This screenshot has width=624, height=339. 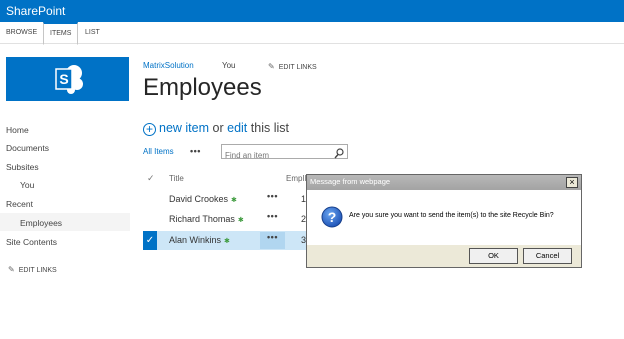 What do you see at coordinates (176, 178) in the screenshot?
I see `column-header-title: Title` at bounding box center [176, 178].